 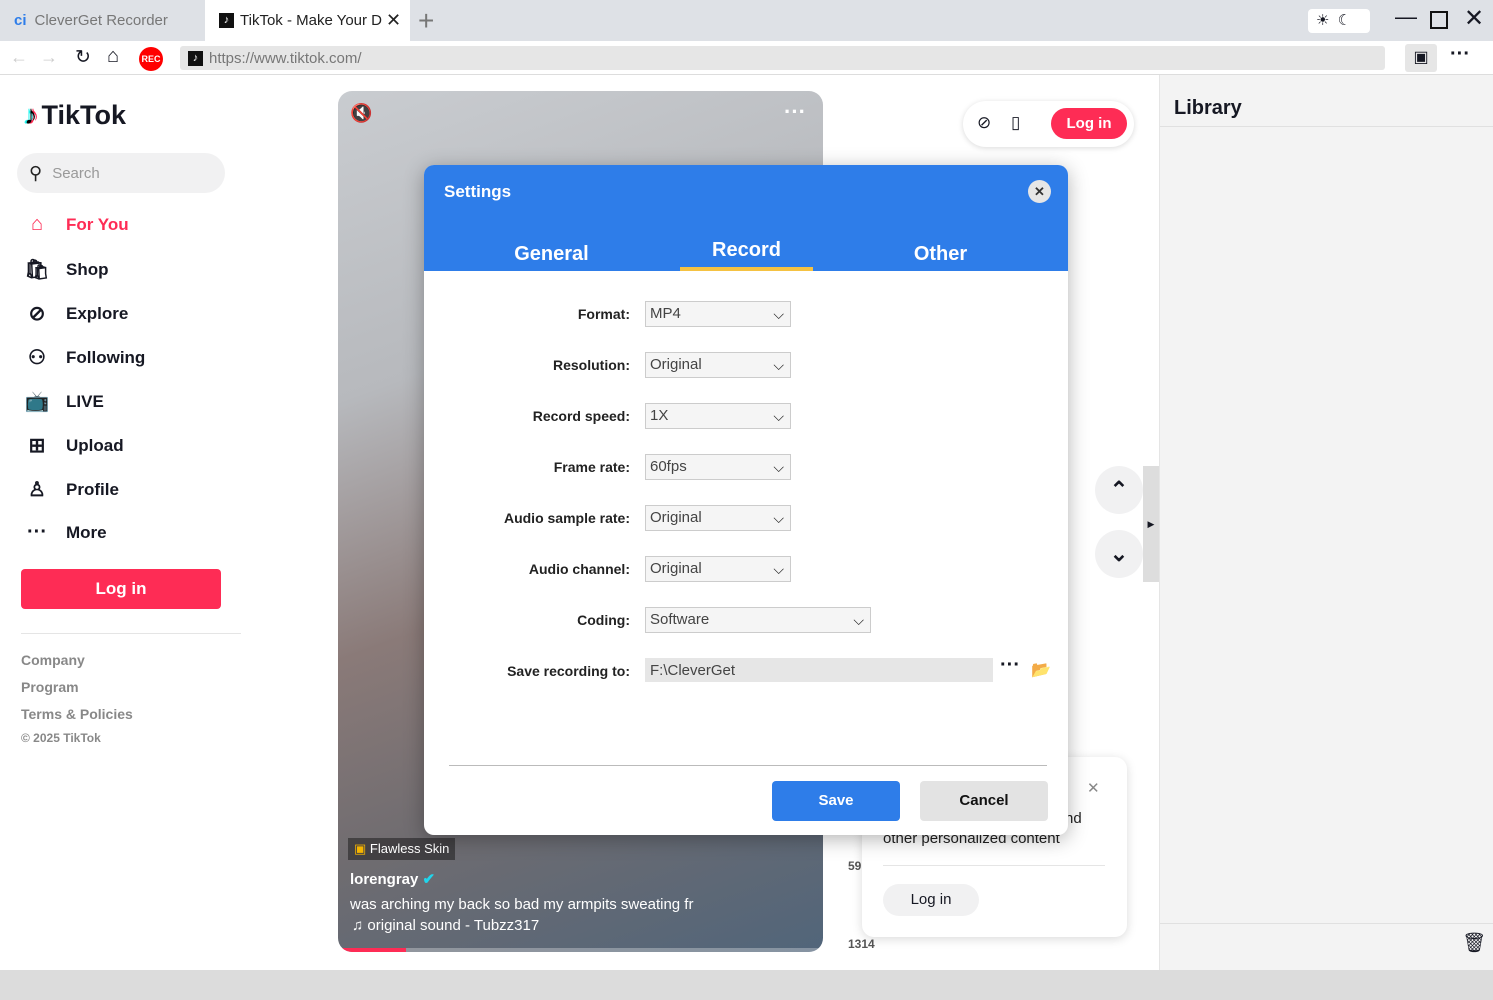 What do you see at coordinates (676, 568) in the screenshot?
I see `audio-channel-value: Original` at bounding box center [676, 568].